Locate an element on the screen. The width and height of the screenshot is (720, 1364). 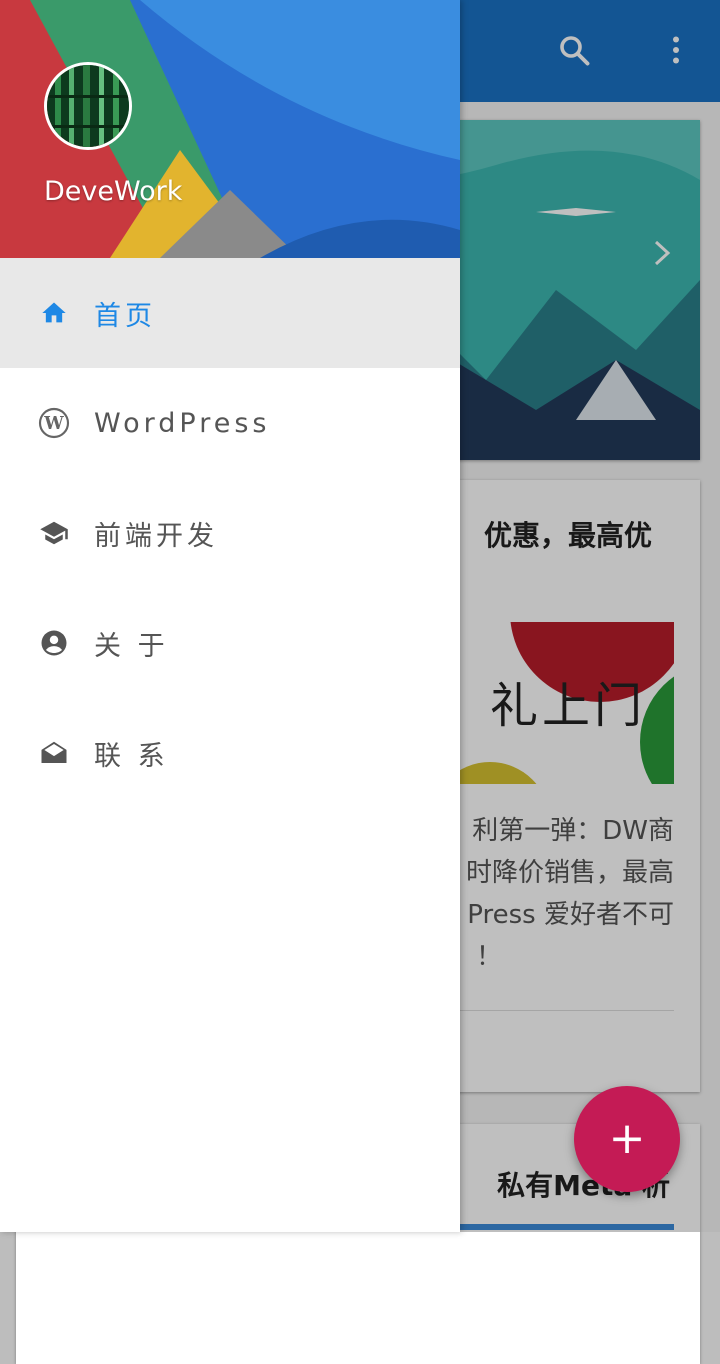
add-fab-button: + is located at coordinates (627, 1139).